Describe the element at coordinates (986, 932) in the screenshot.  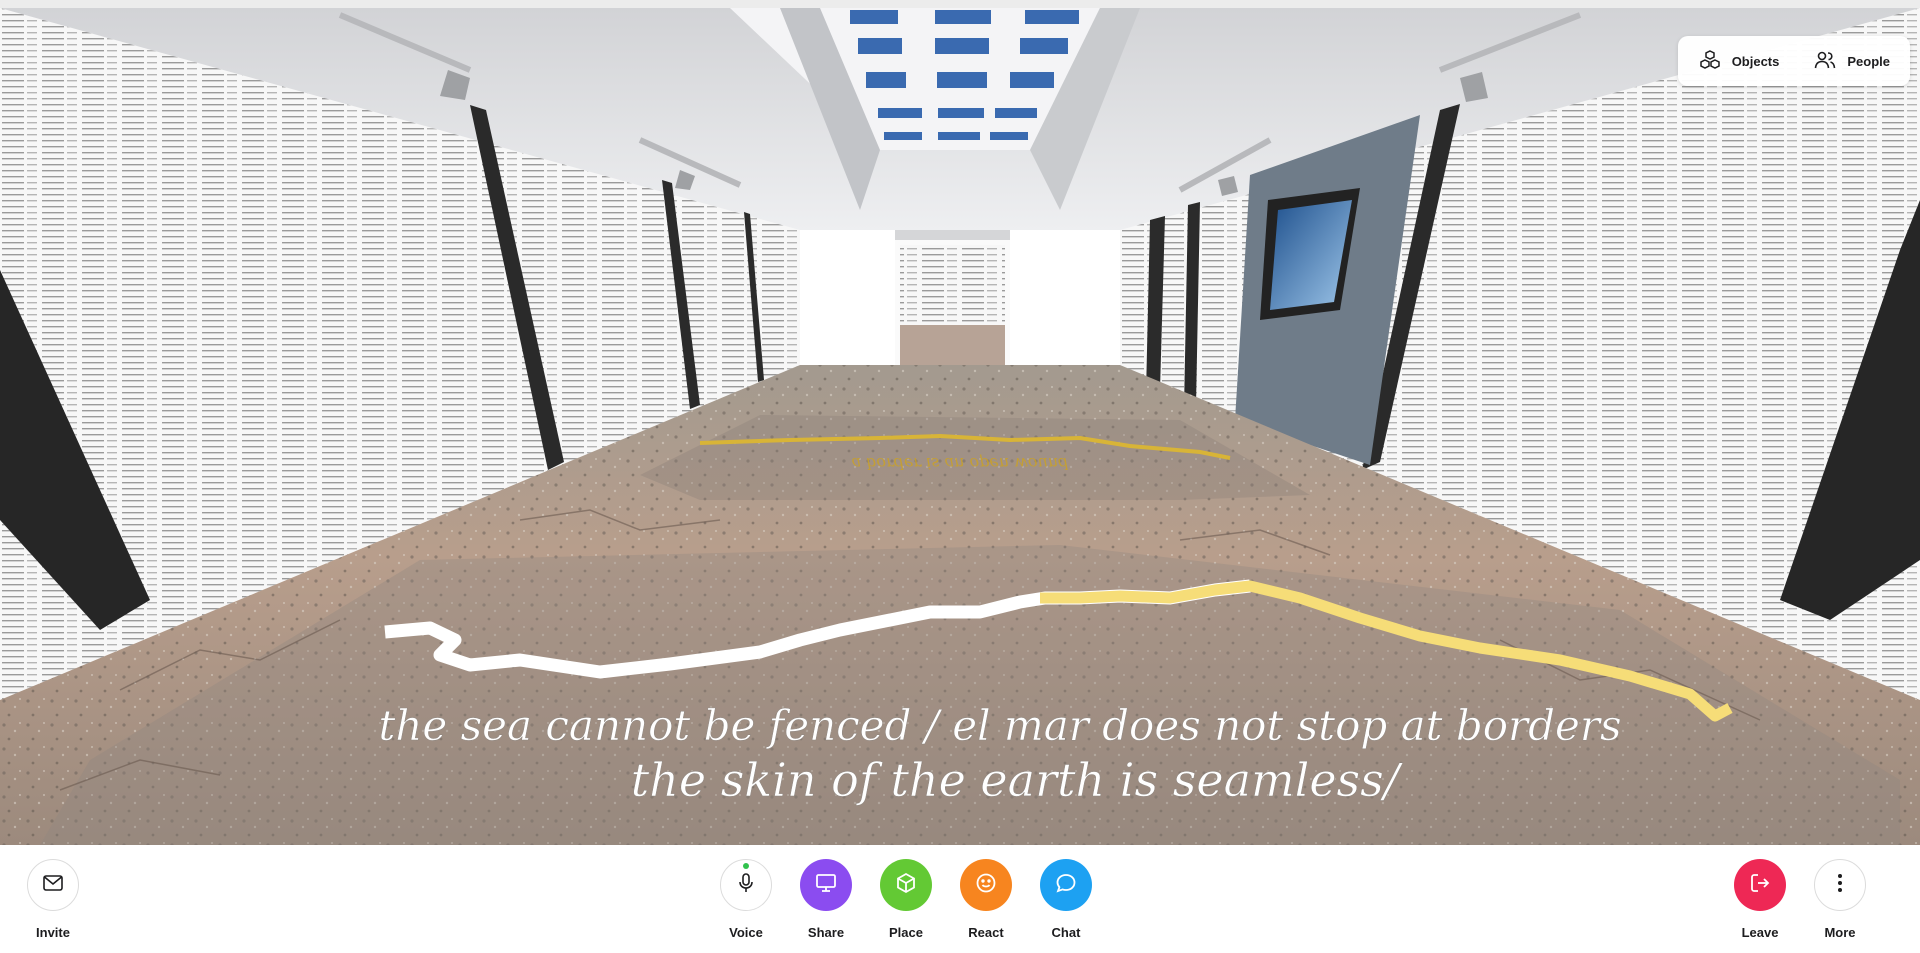
I see `react-label: React` at that location.